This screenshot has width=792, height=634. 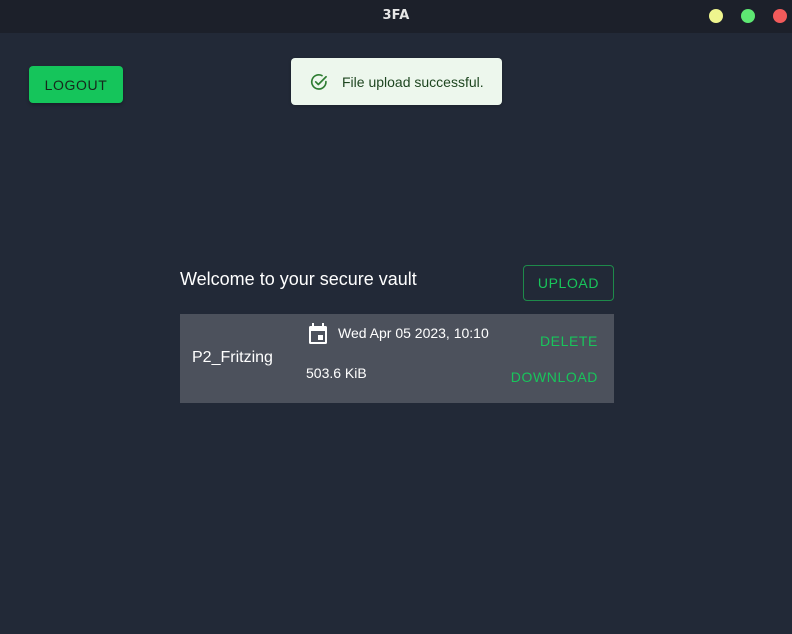 What do you see at coordinates (232, 357) in the screenshot?
I see `file-name: P2_Fritzing` at bounding box center [232, 357].